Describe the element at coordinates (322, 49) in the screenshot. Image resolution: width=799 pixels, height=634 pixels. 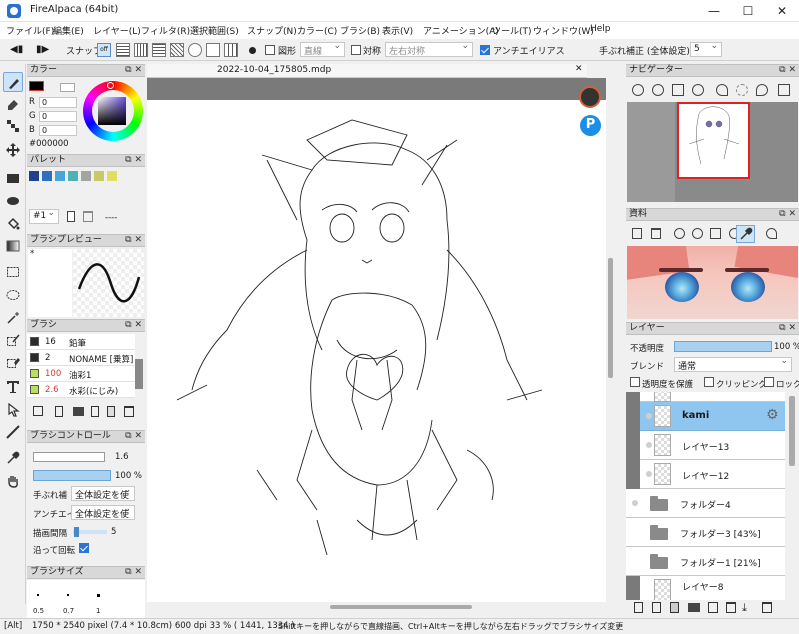
I see `shape-select: 直線` at that location.